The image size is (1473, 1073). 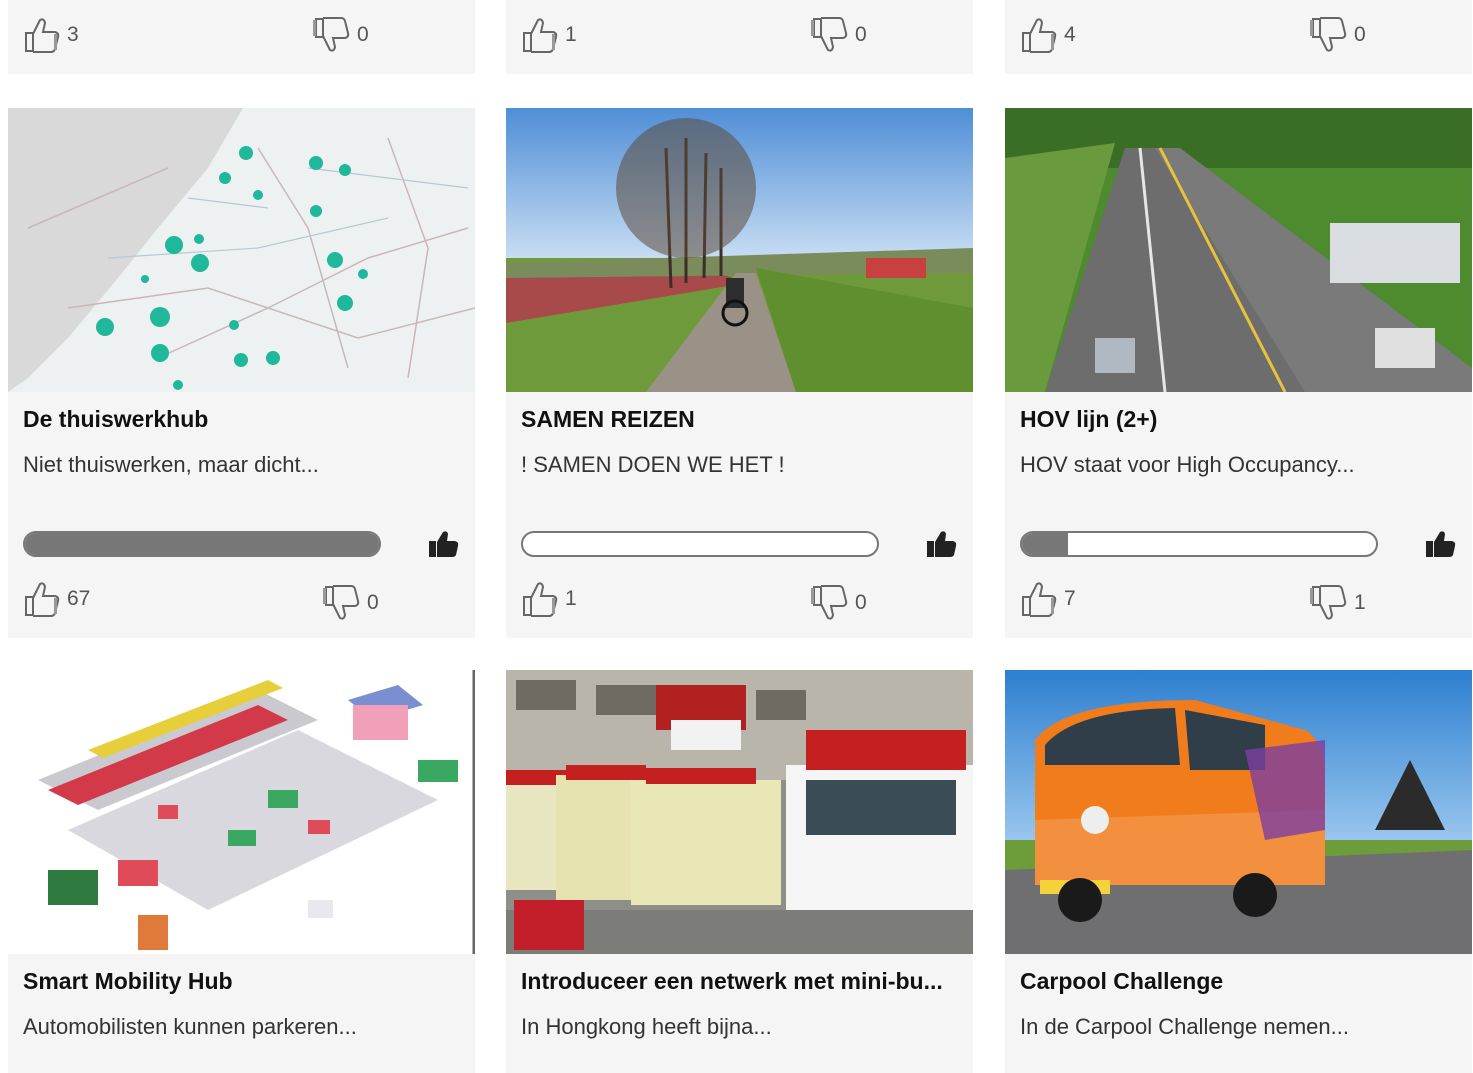 I want to click on card-top-2: 1 0, so click(x=739, y=37).